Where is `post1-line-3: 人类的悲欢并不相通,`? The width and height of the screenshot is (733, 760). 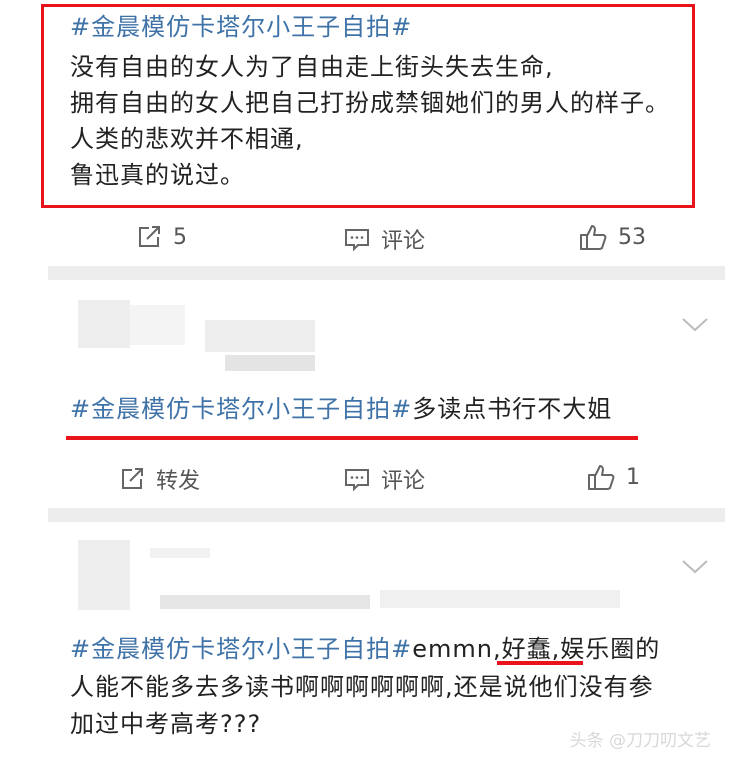
post1-line-3: 人类的悲欢并不相通, is located at coordinates (187, 139).